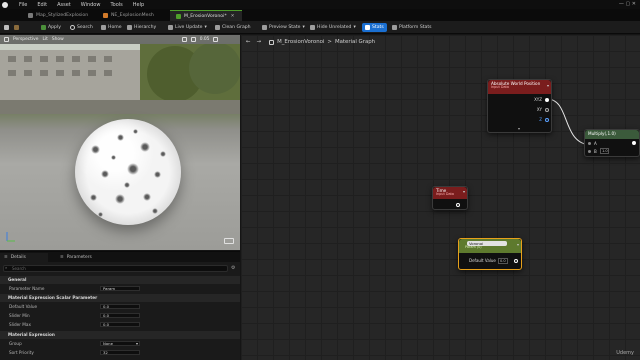 Image resolution: width=640 pixels, height=360 pixels. I want to click on viewport-toolbar: Perspective Lit Show 0.05, so click(120, 39).